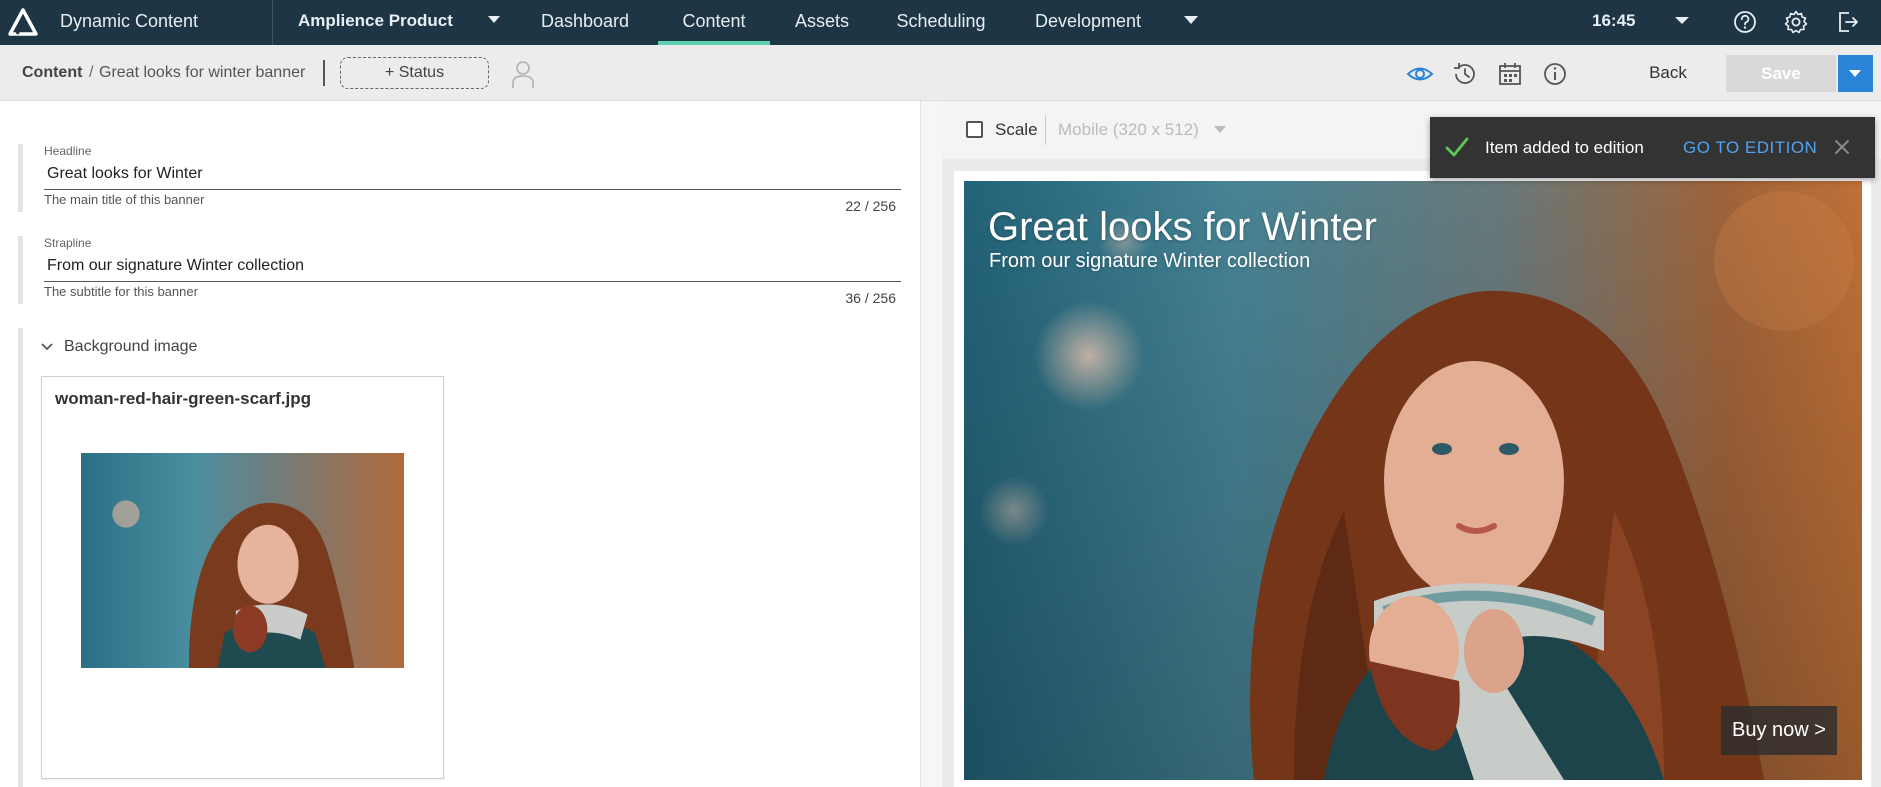  I want to click on history-icon, so click(1465, 74).